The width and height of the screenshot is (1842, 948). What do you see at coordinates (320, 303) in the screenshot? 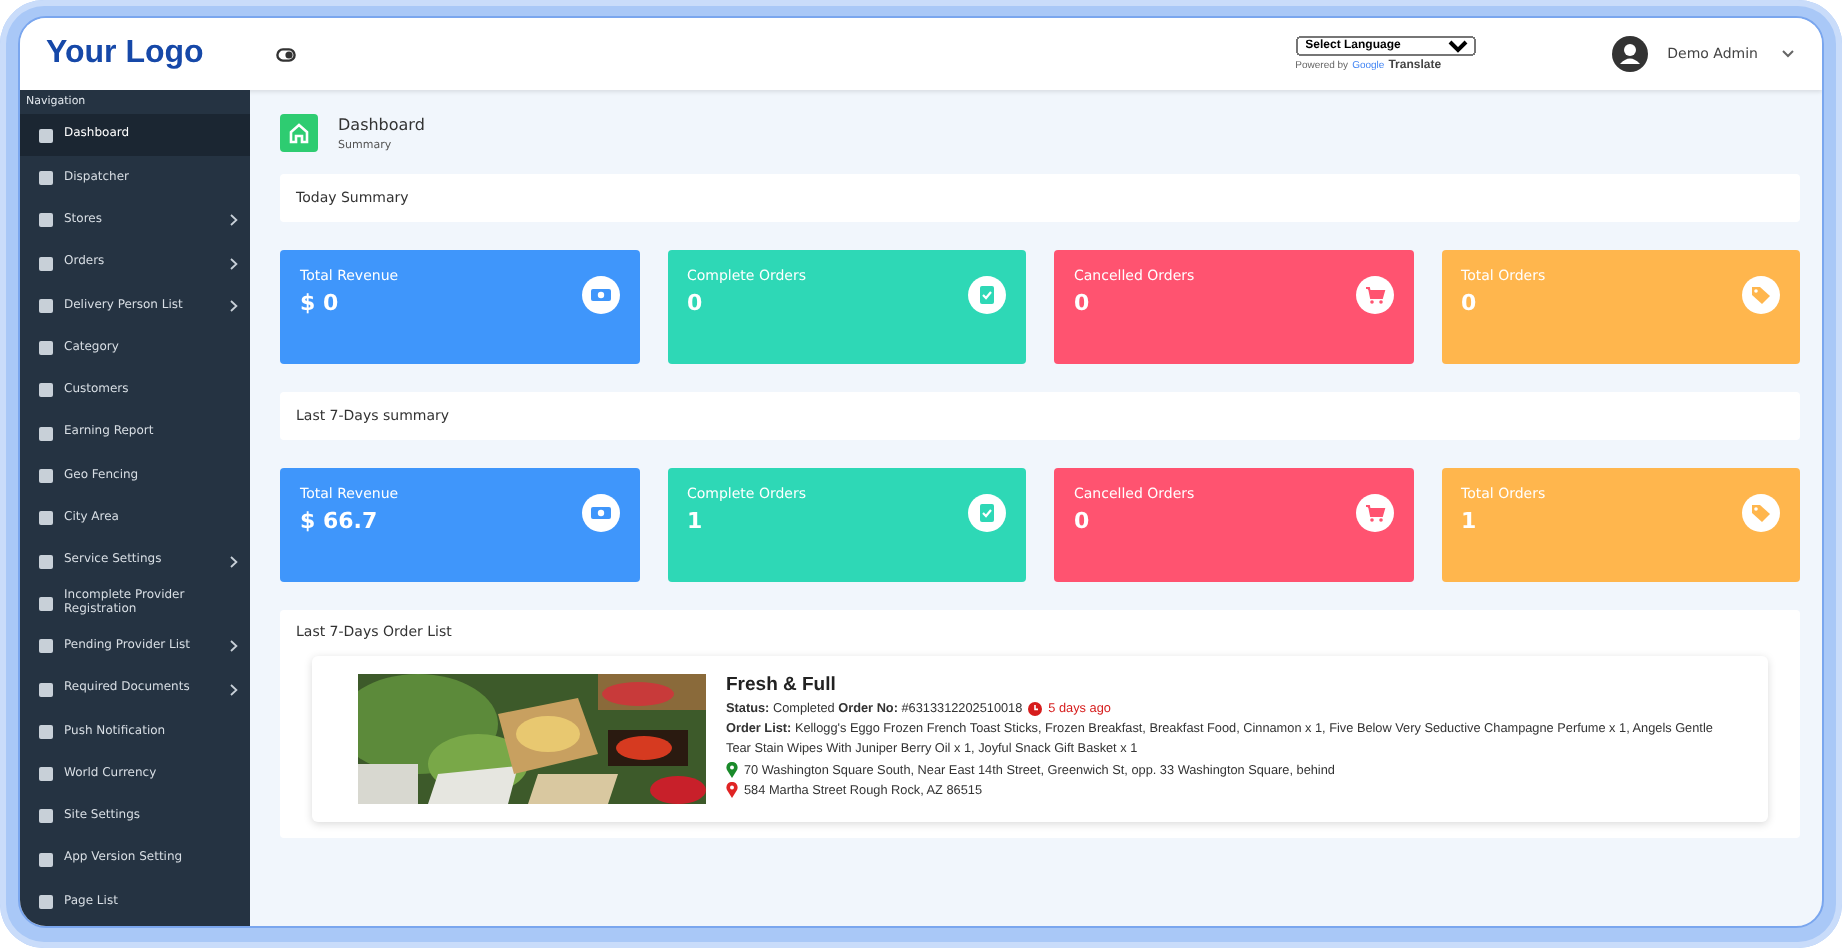
I see `stat-value: $ 0` at bounding box center [320, 303].